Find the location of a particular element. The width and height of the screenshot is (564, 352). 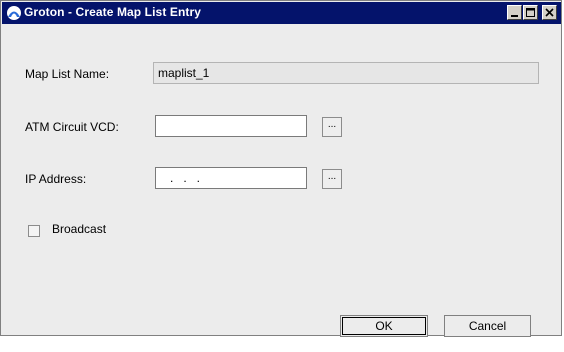

window-title: Groton - Create Map List Entry is located at coordinates (113, 12).